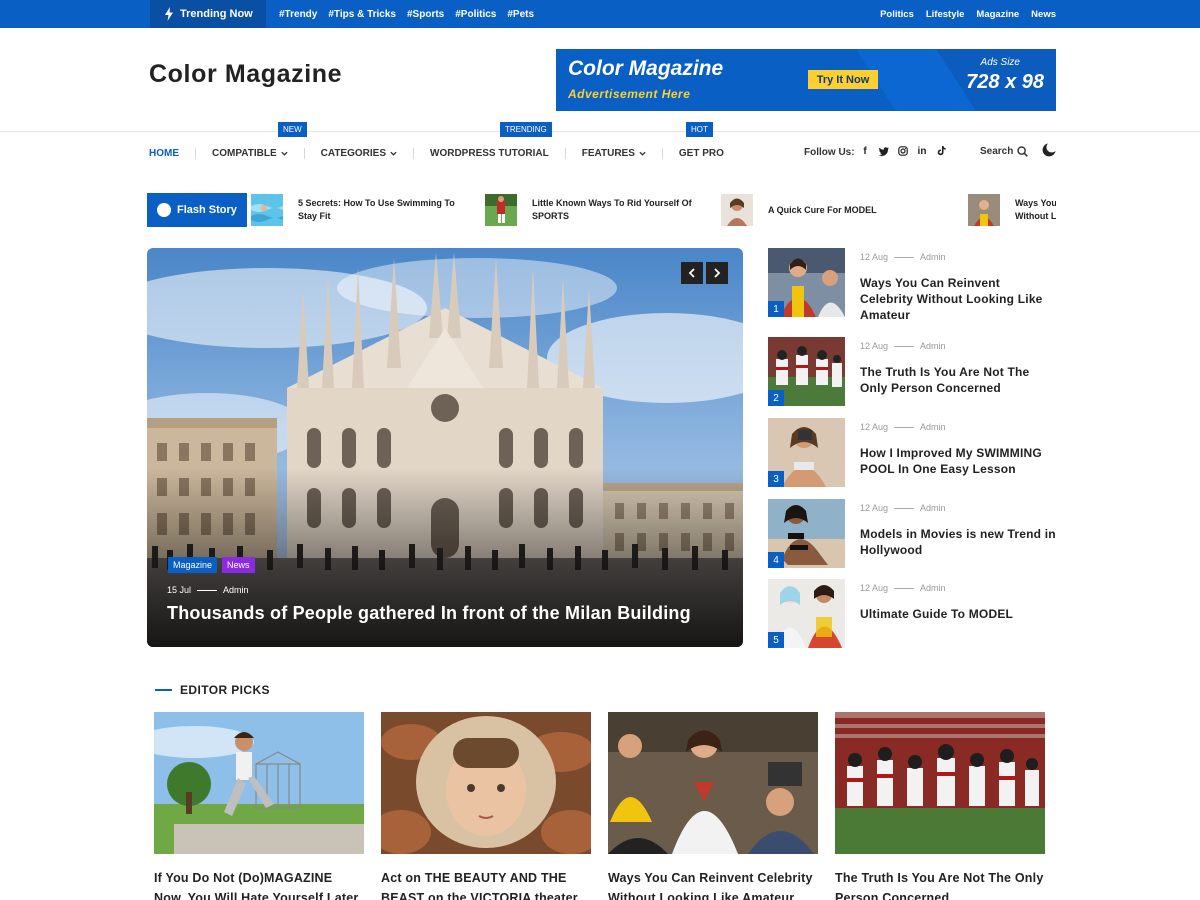 The height and width of the screenshot is (900, 1200). What do you see at coordinates (526, 129) in the screenshot?
I see `nav-badge-trending: TRENDING` at bounding box center [526, 129].